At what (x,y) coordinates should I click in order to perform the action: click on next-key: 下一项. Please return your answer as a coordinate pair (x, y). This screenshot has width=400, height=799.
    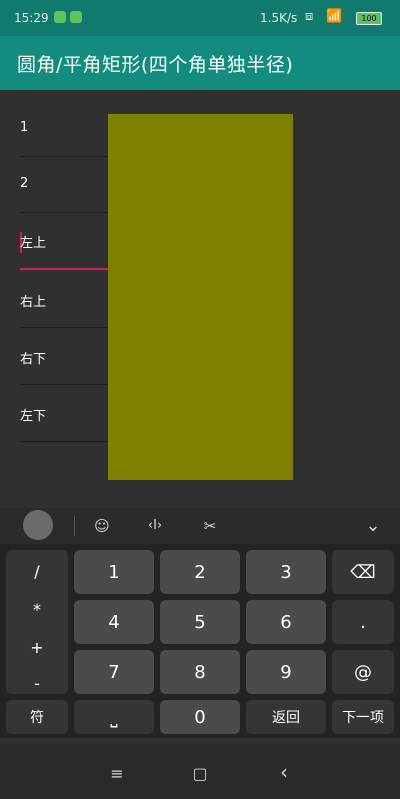
    Looking at the image, I should click on (363, 717).